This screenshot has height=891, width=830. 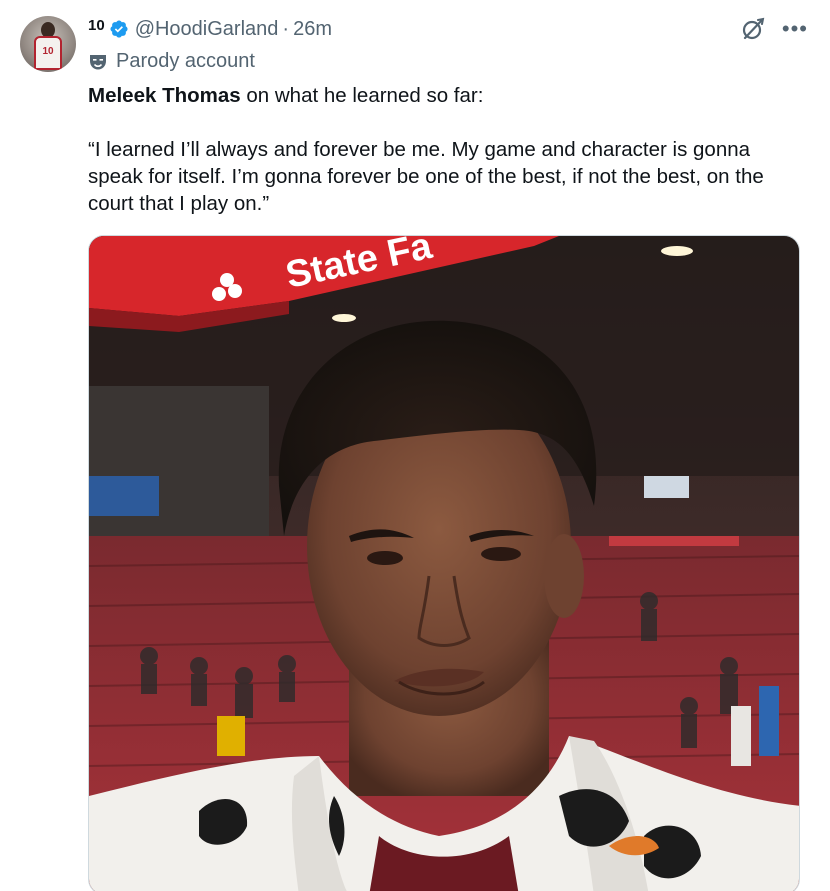 What do you see at coordinates (774, 29) in the screenshot?
I see `tweet-actions: •••` at bounding box center [774, 29].